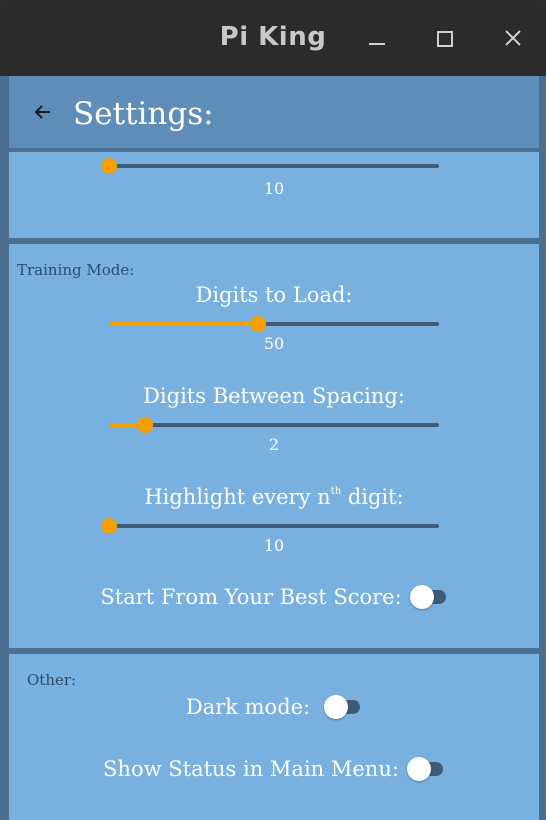  What do you see at coordinates (336, 491) in the screenshot?
I see `highlight-label-sup: th` at bounding box center [336, 491].